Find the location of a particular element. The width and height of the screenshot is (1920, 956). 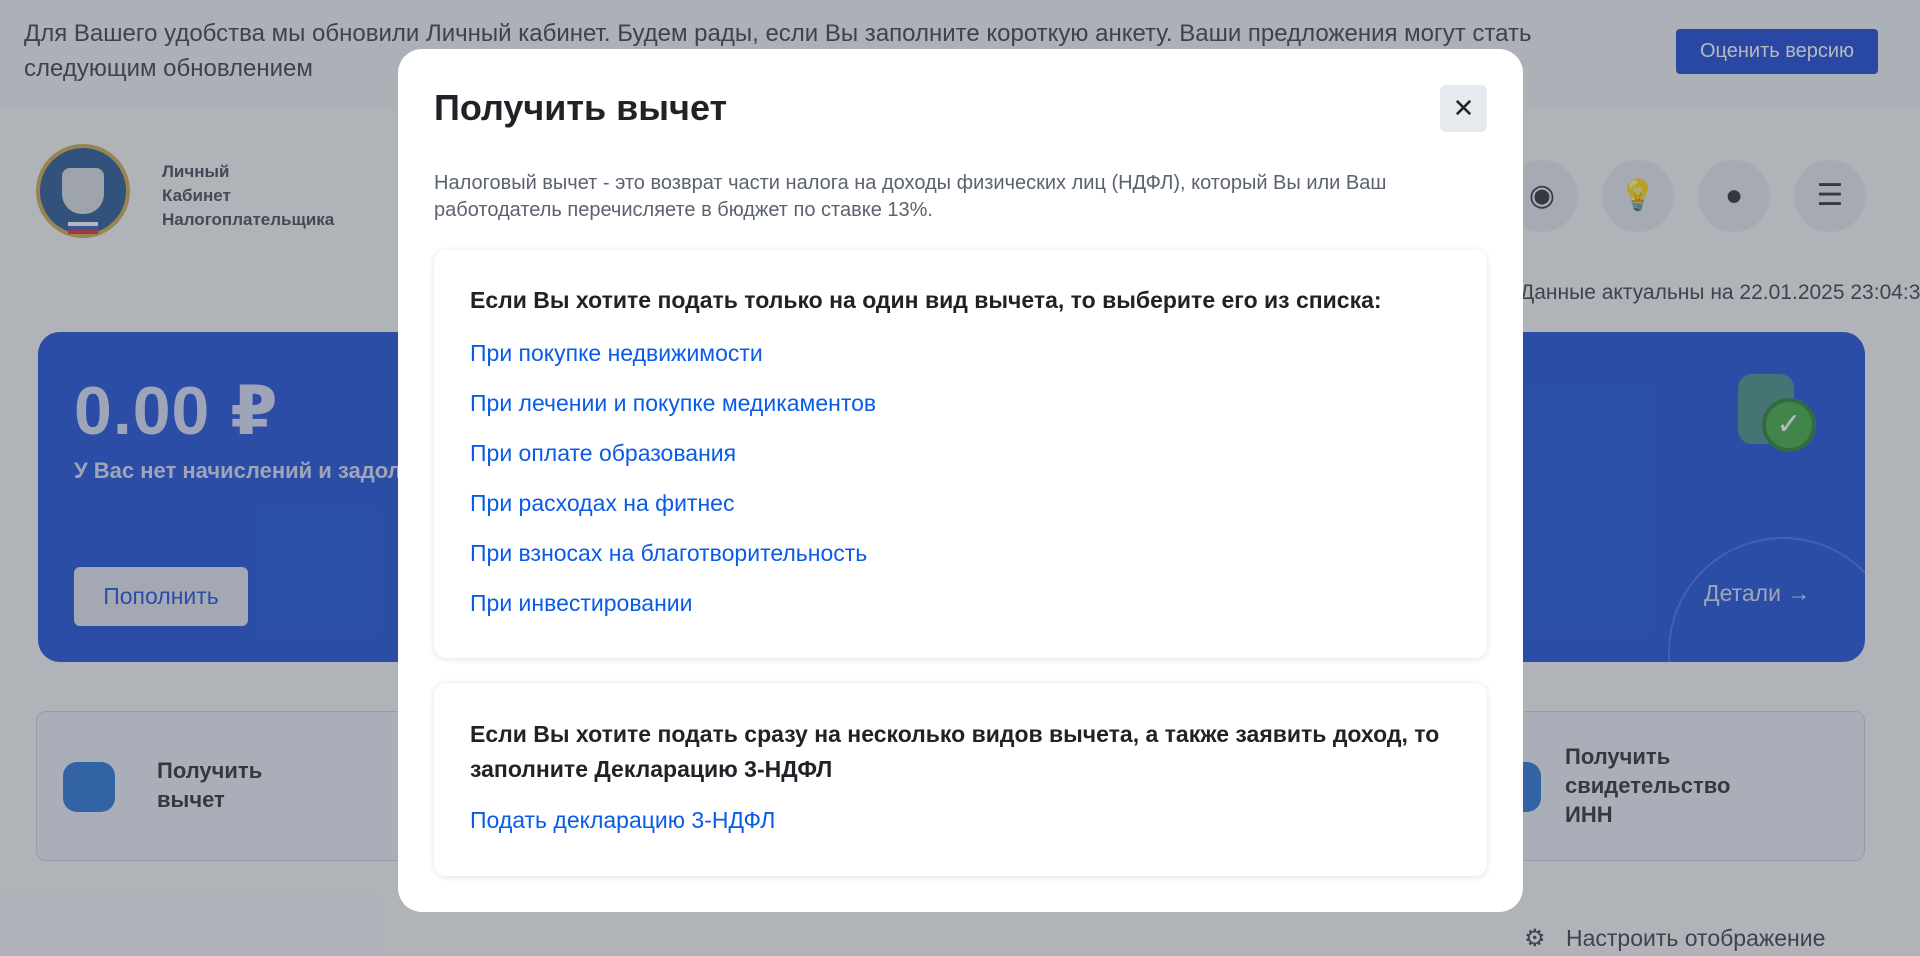

link-real-estate: При покупке недвижимости is located at coordinates (616, 353).